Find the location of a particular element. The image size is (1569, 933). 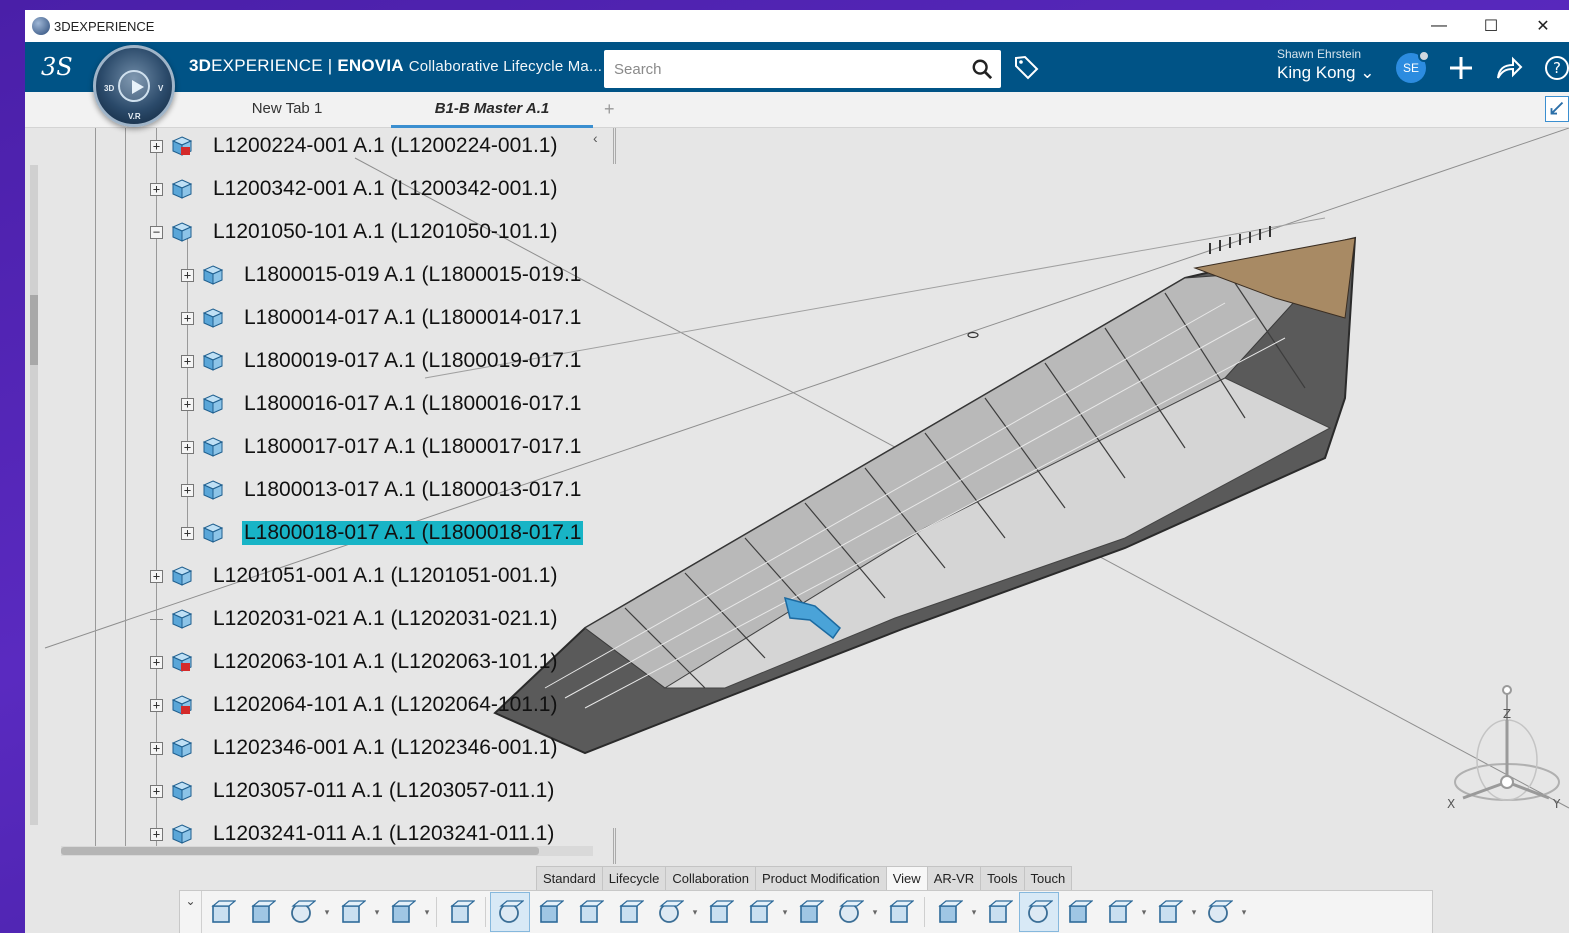

view-cube-button is located at coordinates (510, 912).